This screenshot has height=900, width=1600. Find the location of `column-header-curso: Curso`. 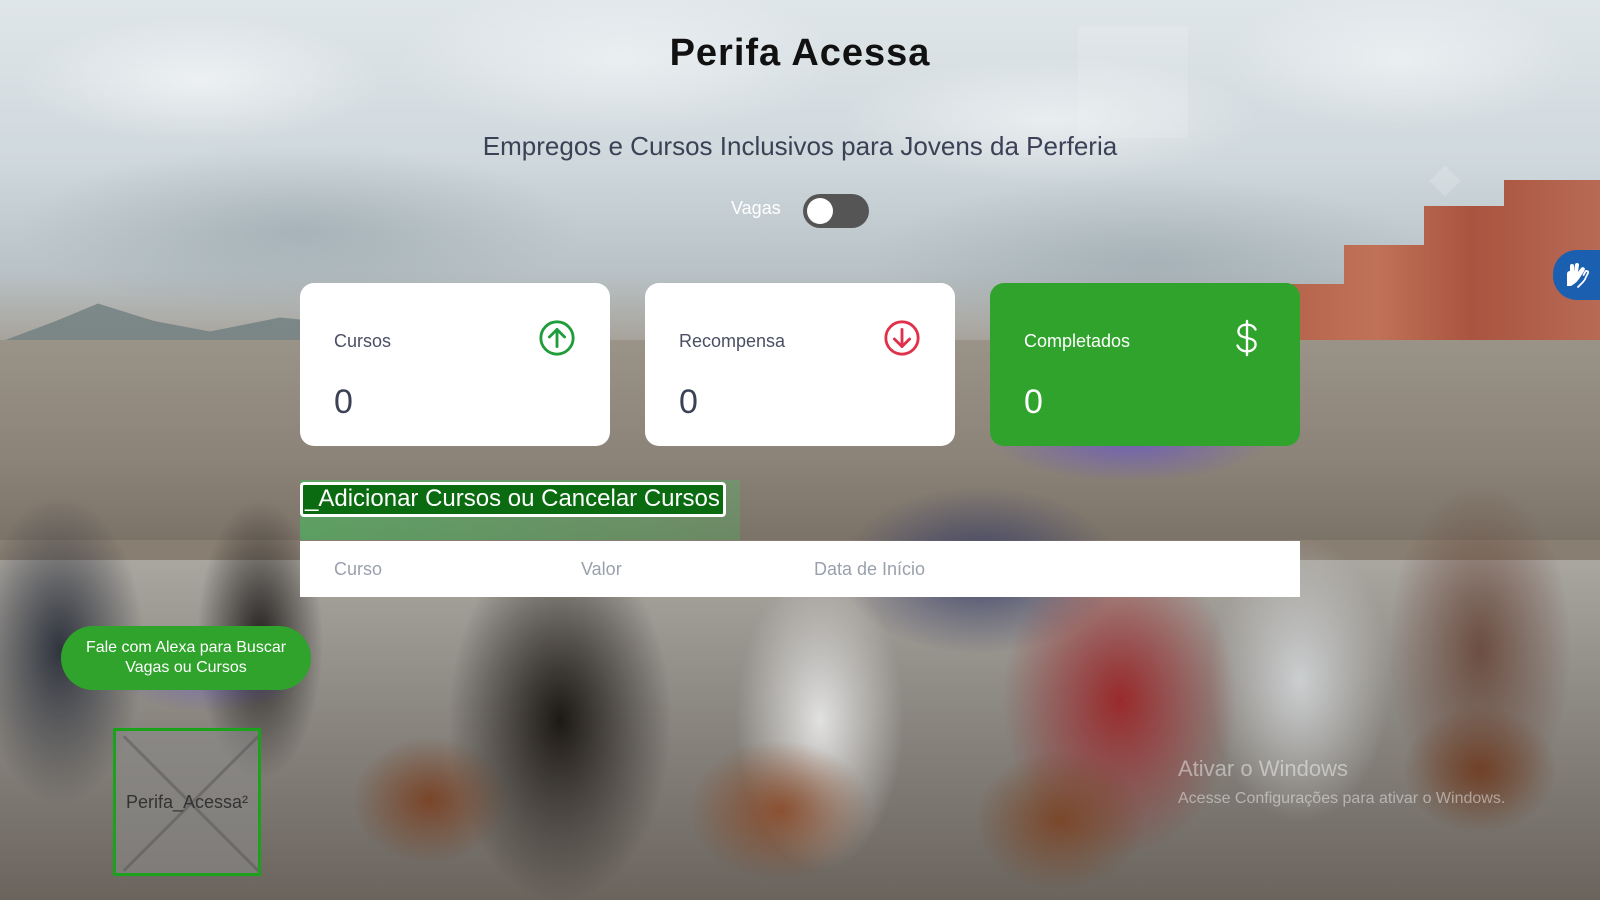

column-header-curso: Curso is located at coordinates (358, 569).